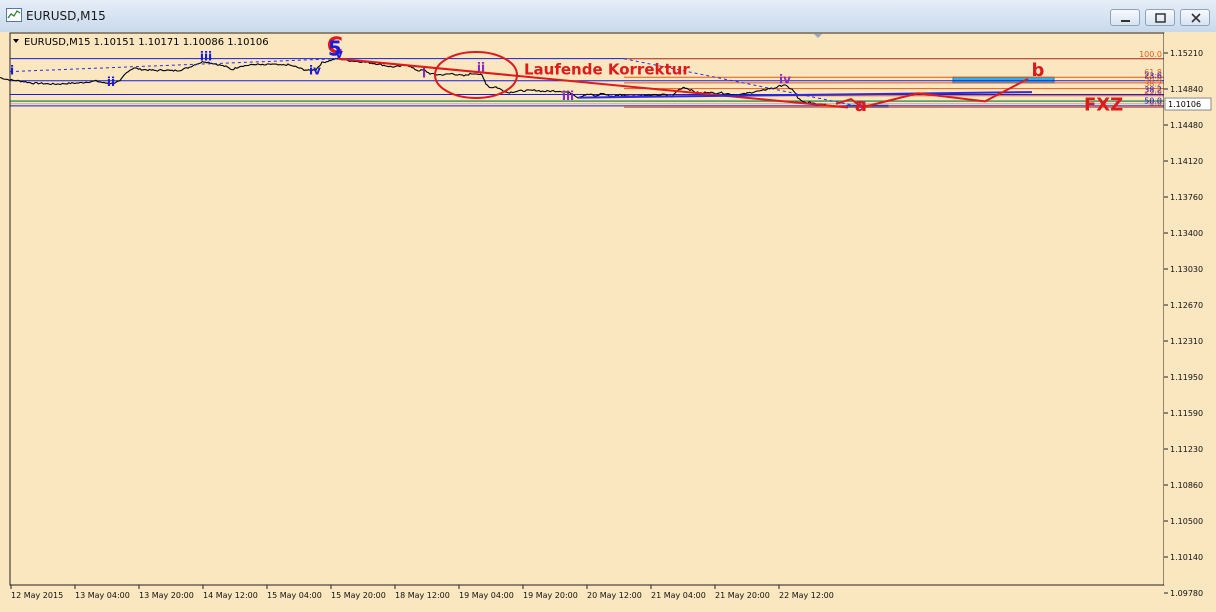  I want to click on y-tick-label: 1.14120, so click(1186, 161).